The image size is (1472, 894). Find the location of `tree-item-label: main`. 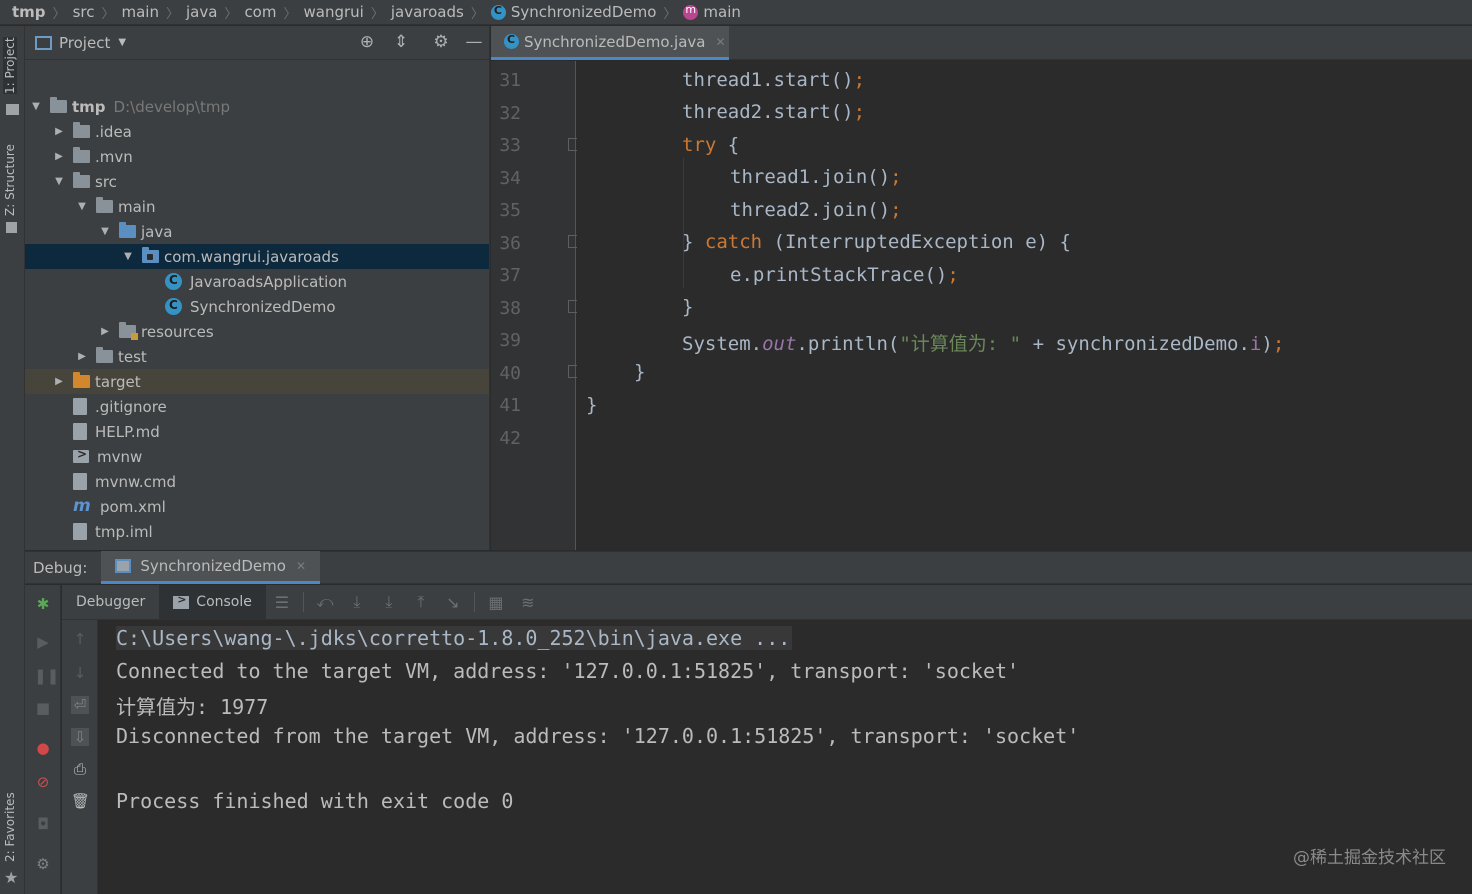

tree-item-label: main is located at coordinates (137, 206).